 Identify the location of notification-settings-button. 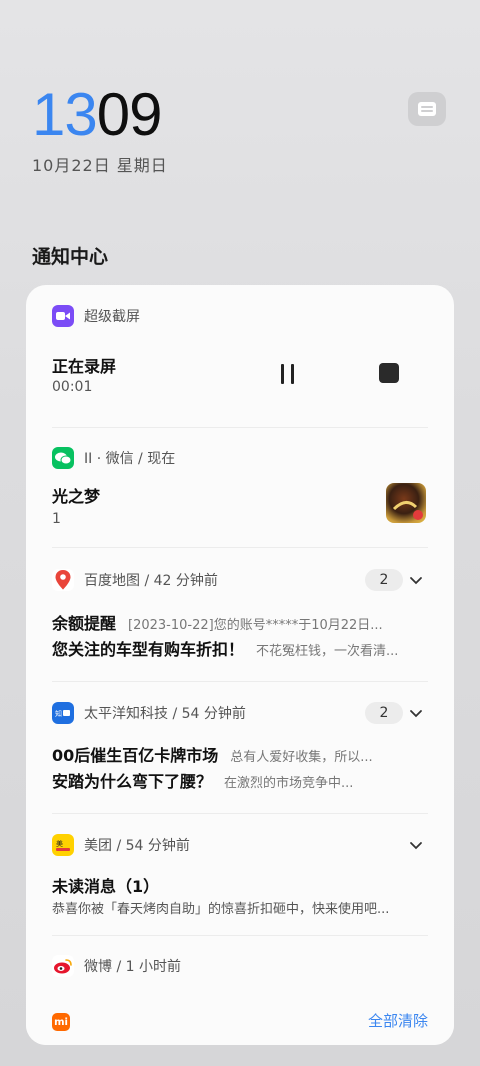
(427, 109).